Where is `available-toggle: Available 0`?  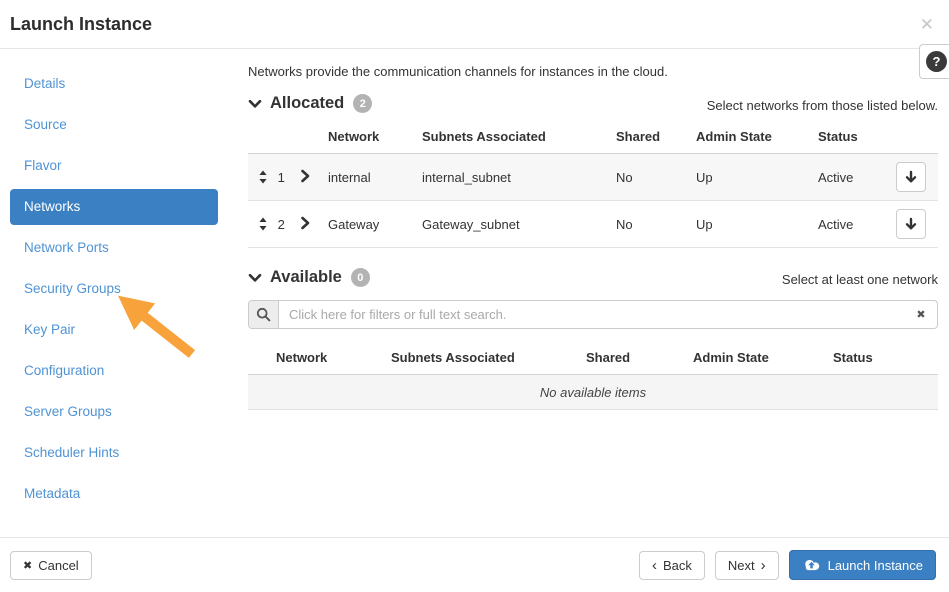
available-toggle: Available 0 is located at coordinates (309, 277).